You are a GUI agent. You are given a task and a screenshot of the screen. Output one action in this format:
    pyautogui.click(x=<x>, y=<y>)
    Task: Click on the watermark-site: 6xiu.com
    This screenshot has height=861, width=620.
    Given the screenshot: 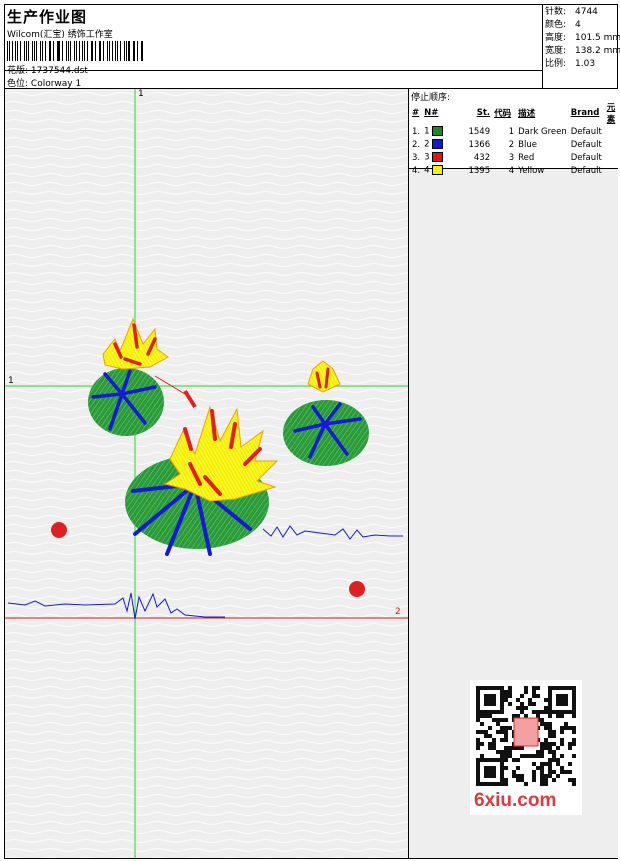 What is the action you would take?
    pyautogui.click(x=515, y=800)
    